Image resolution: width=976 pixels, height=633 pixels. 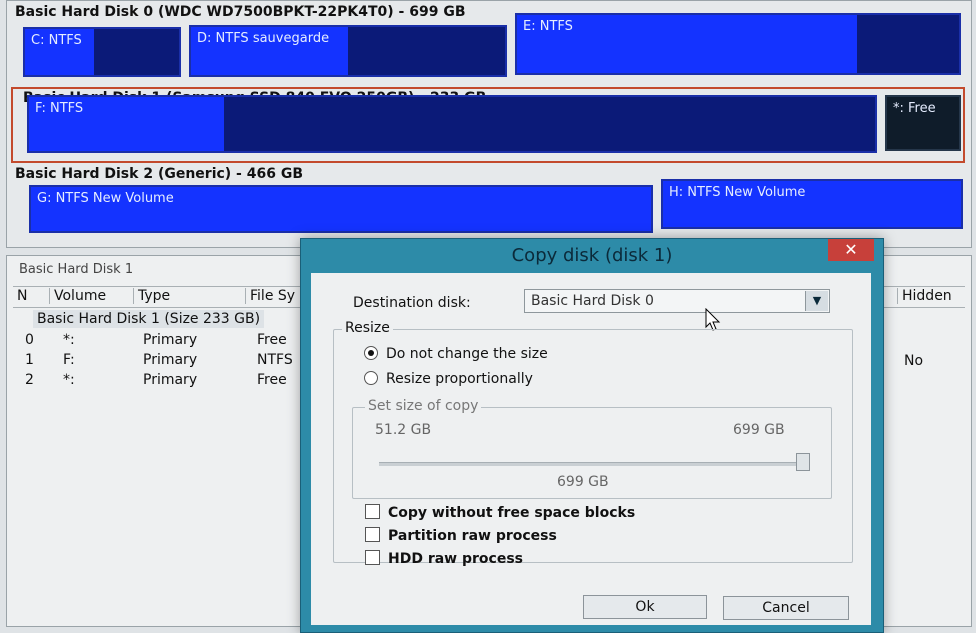 What do you see at coordinates (914, 108) in the screenshot?
I see `partition-label: *: Free` at bounding box center [914, 108].